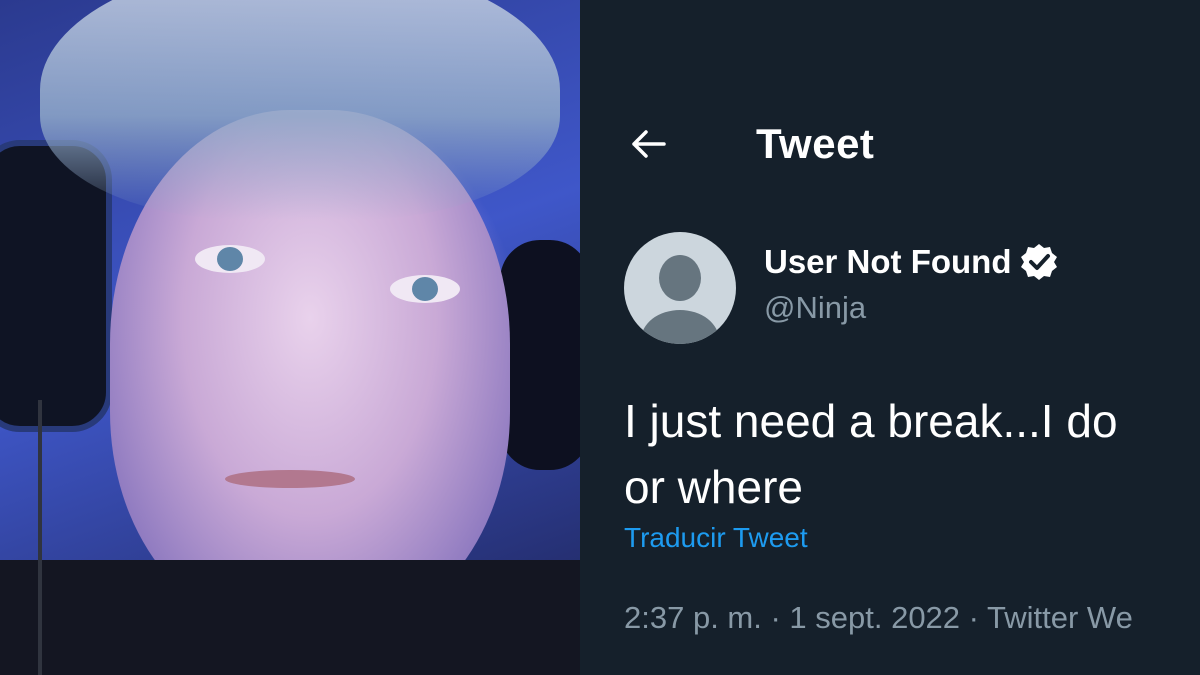 Image resolution: width=1200 pixels, height=675 pixels. I want to click on tweet-text-line: I just need a break...I do, so click(871, 421).